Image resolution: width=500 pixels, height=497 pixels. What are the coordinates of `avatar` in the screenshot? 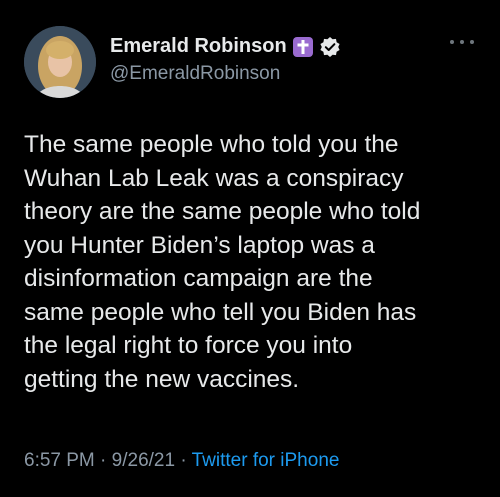 It's located at (60, 62).